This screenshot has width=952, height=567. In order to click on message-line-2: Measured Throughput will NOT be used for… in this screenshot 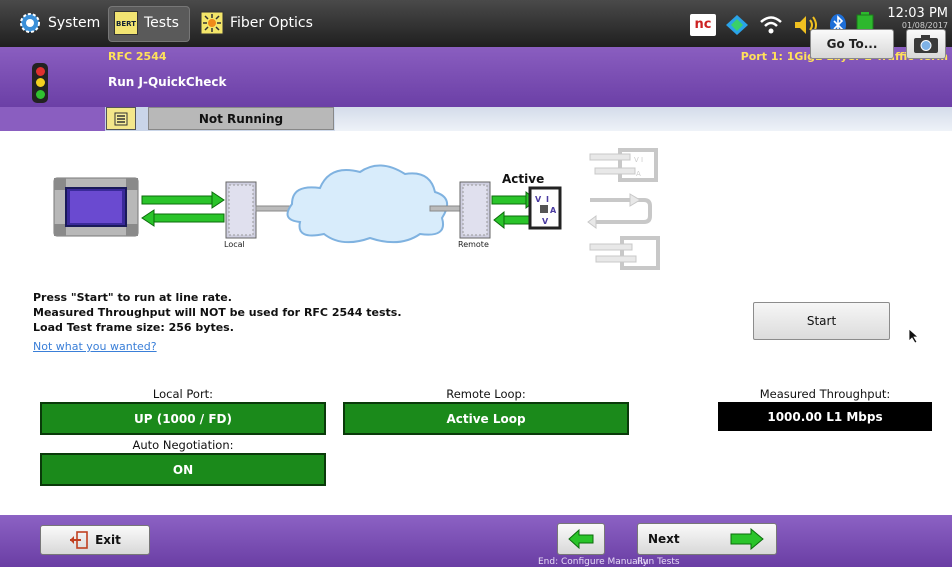, I will do `click(217, 312)`.